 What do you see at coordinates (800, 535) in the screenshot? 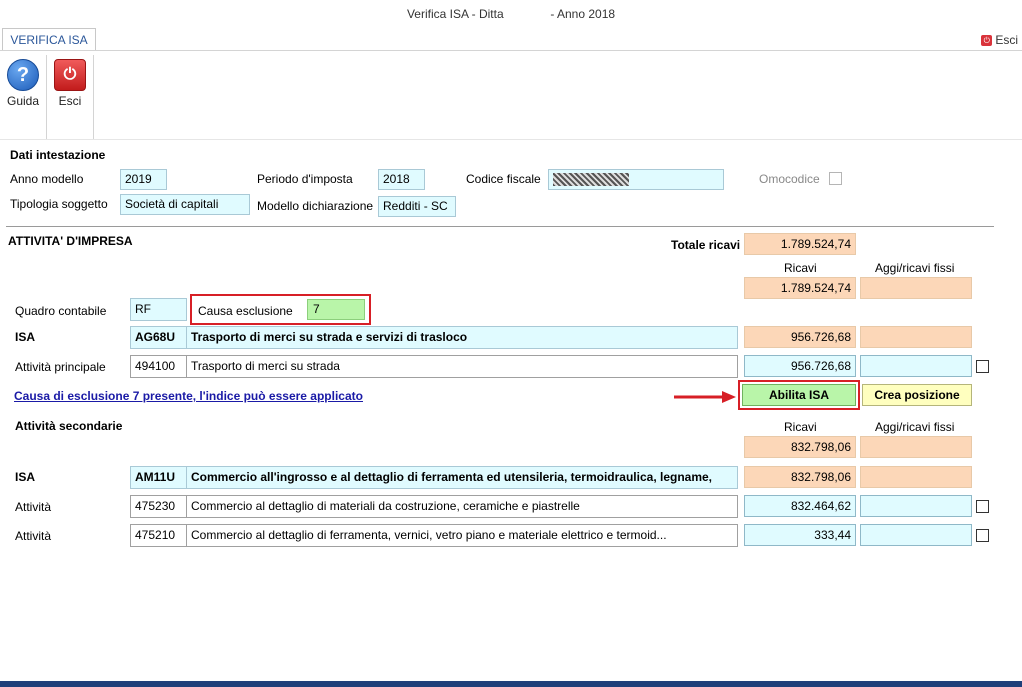
I see `attivita-ricavi-field: 333,44` at bounding box center [800, 535].